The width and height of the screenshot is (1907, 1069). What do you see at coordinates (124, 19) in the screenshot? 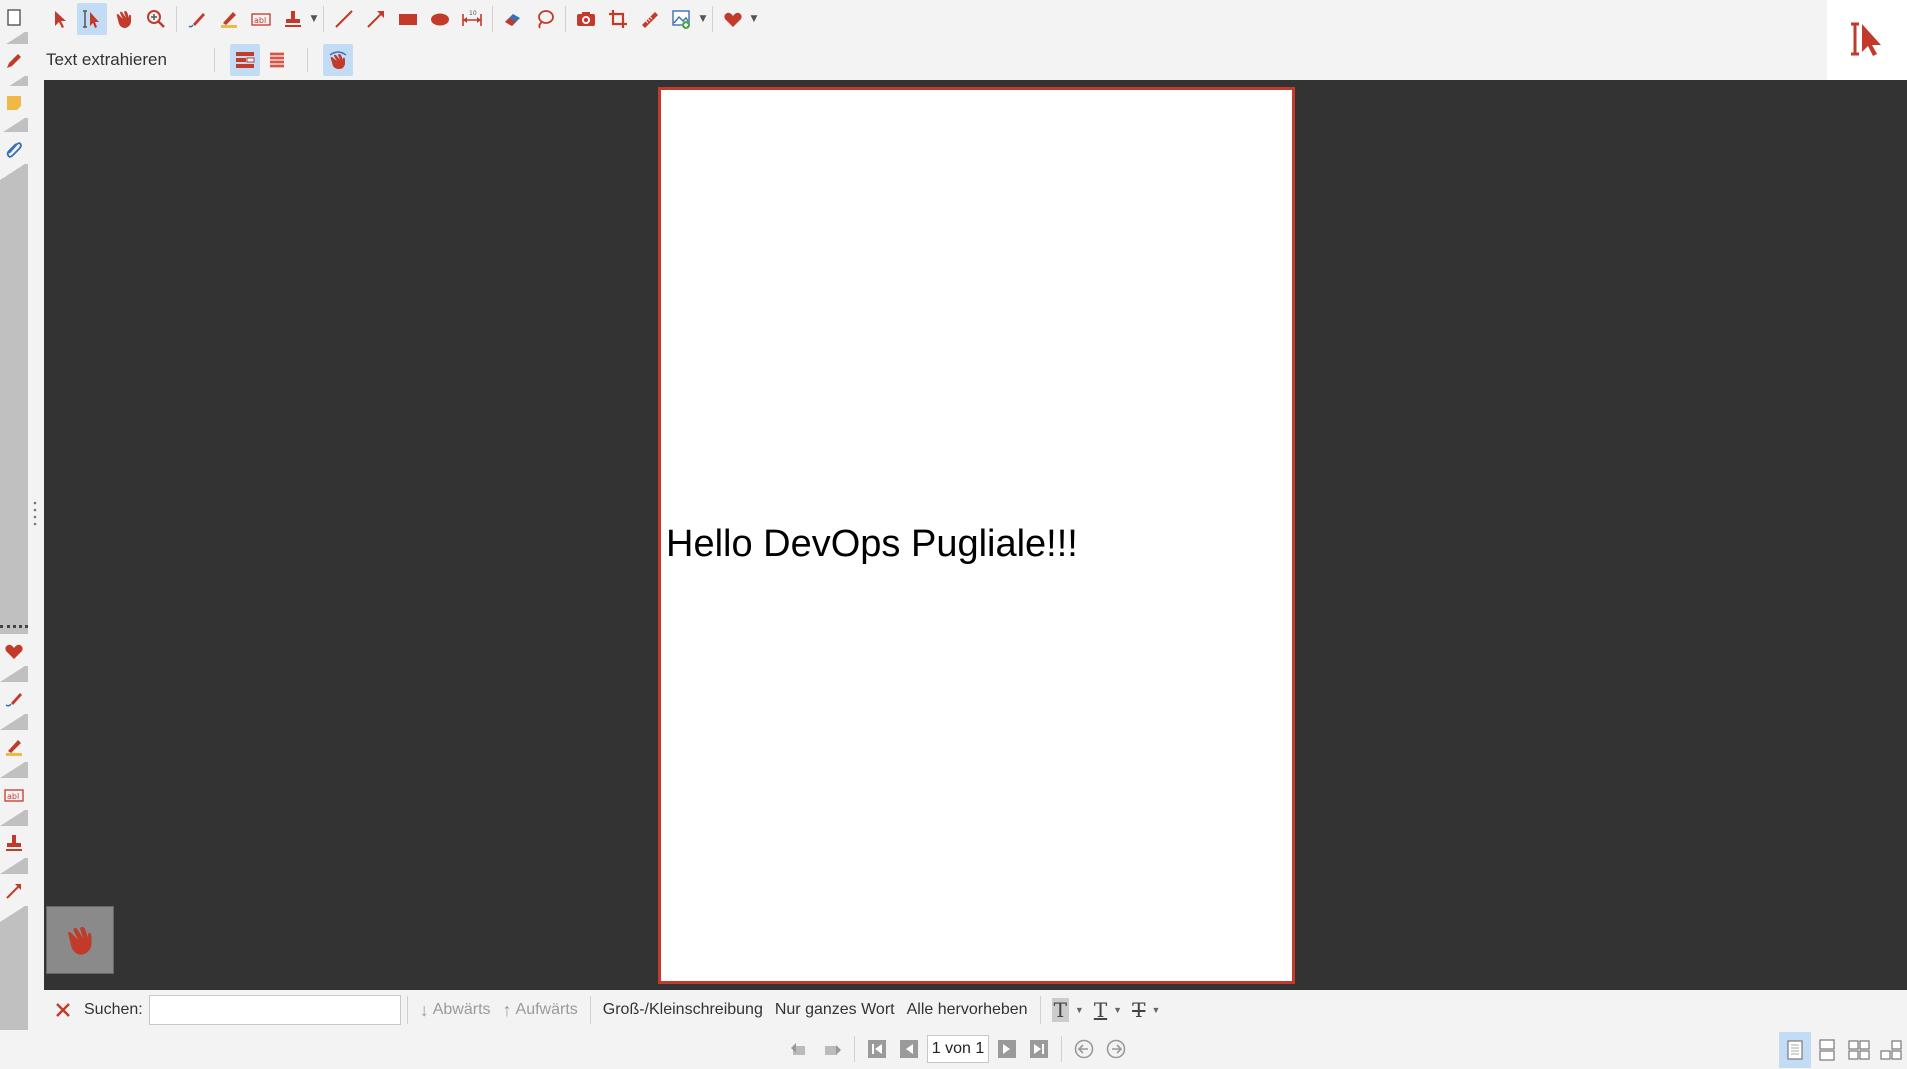
I see `hand-tool-button` at bounding box center [124, 19].